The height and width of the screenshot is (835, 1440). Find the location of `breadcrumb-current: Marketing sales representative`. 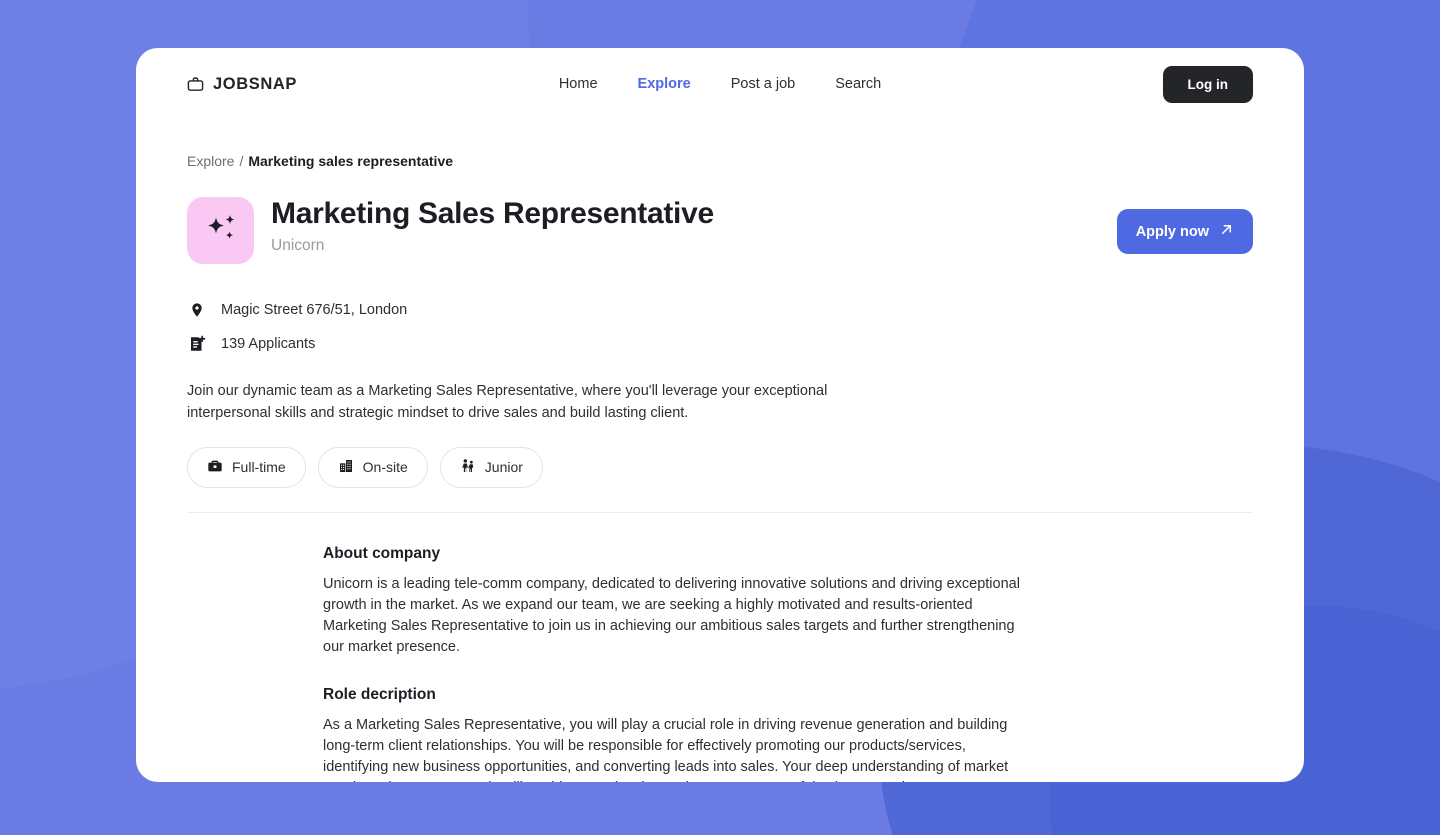

breadcrumb-current: Marketing sales representative is located at coordinates (351, 161).